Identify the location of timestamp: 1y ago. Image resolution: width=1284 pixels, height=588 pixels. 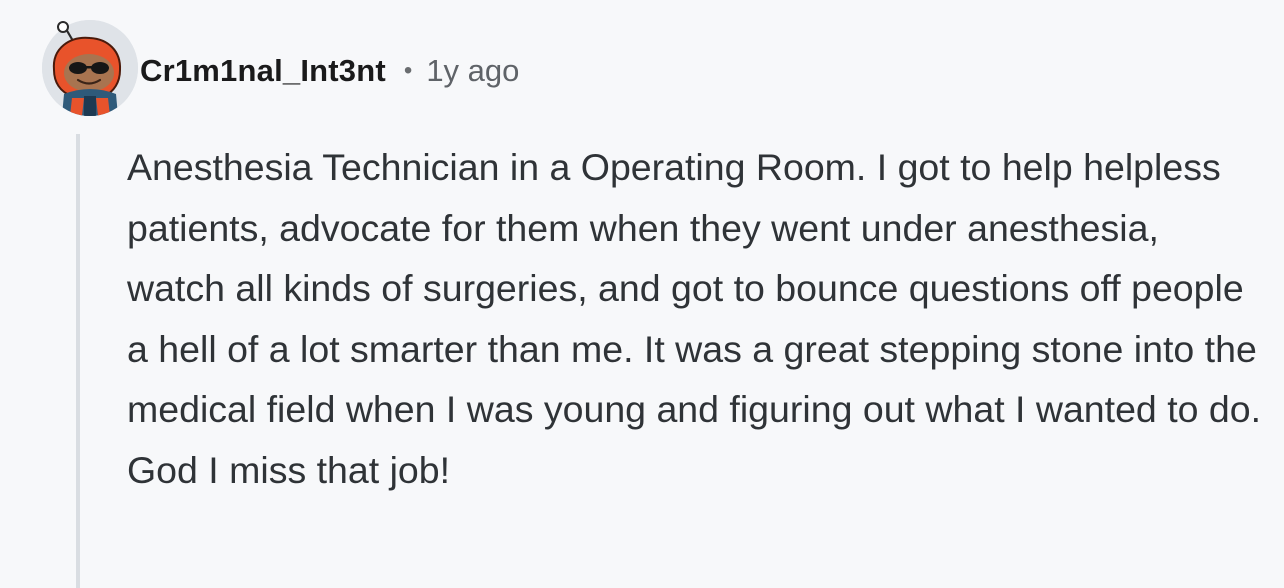
(472, 71).